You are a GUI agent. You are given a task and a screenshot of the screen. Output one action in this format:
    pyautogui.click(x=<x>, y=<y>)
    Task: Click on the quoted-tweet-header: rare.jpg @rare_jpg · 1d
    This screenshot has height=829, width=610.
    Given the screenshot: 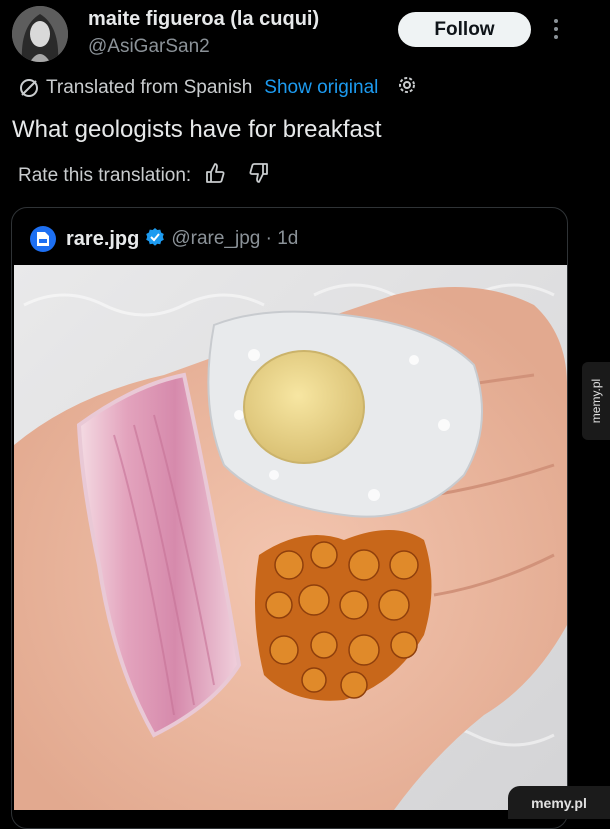 What is the action you would take?
    pyautogui.click(x=164, y=239)
    